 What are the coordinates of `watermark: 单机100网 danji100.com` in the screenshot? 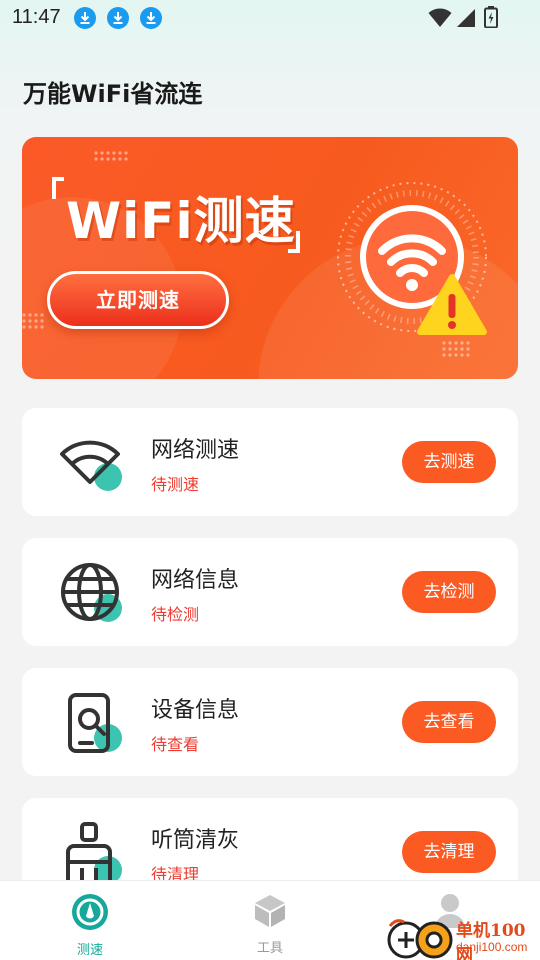 It's located at (463, 938).